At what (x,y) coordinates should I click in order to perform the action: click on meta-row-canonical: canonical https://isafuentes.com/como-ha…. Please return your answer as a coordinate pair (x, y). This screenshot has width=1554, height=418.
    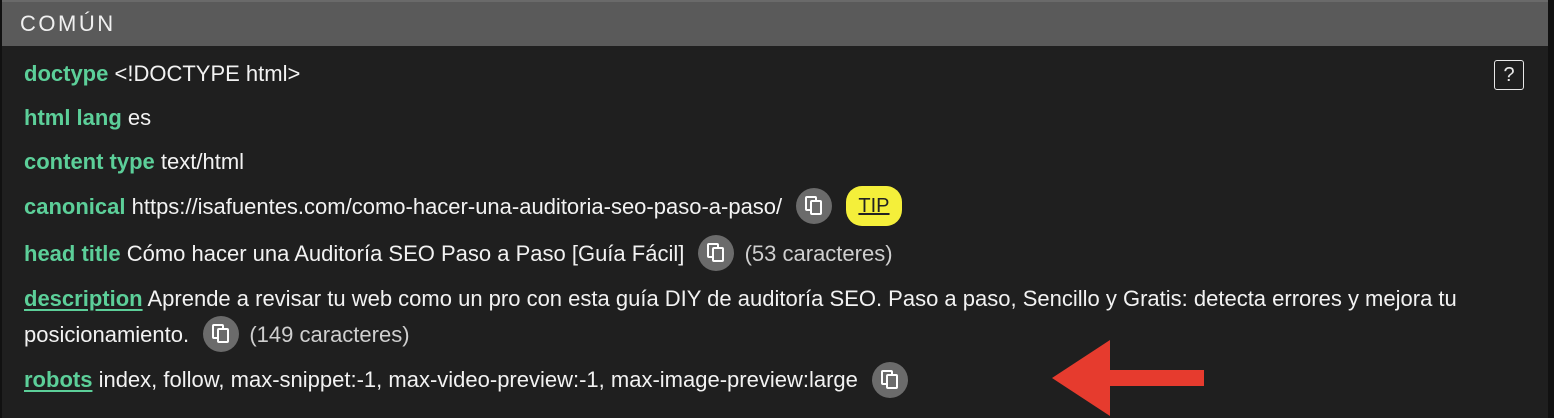
    Looking at the image, I should click on (776, 207).